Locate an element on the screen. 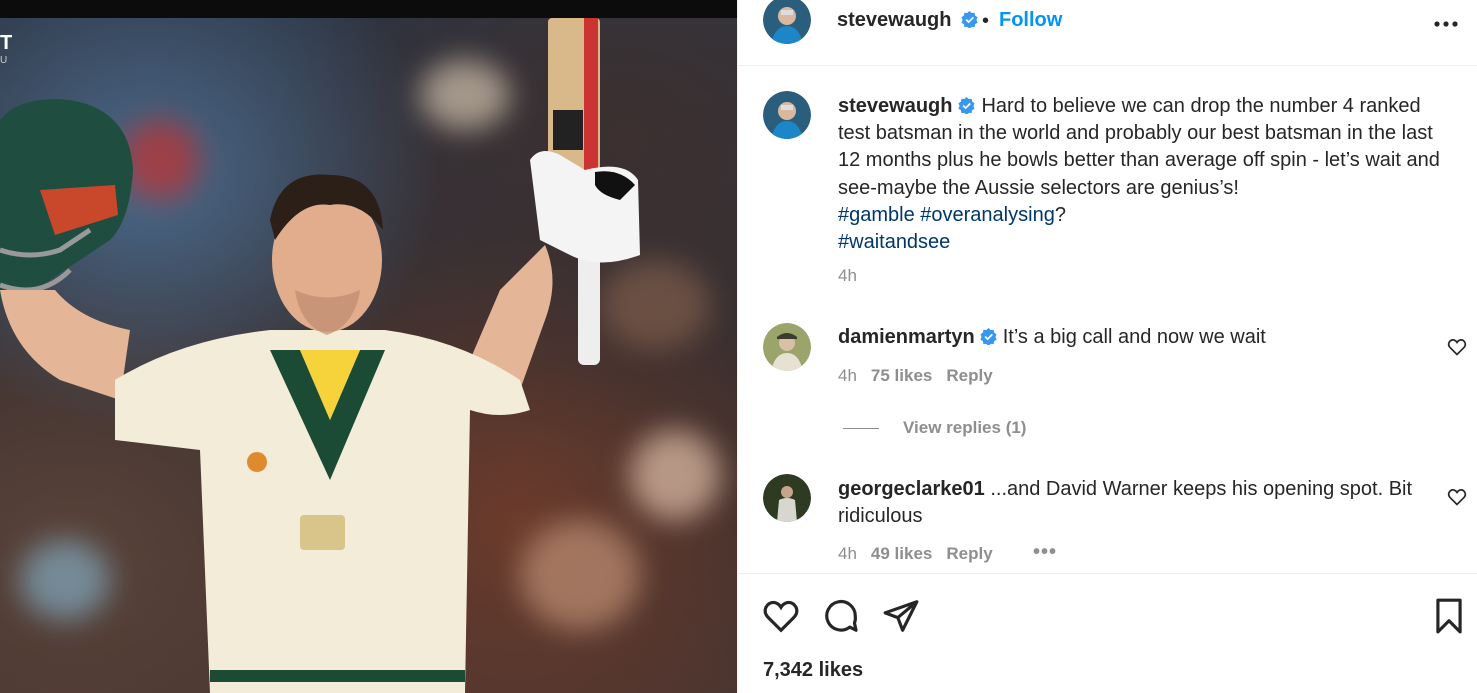 The width and height of the screenshot is (1477, 693). share-icon is located at coordinates (901, 616).